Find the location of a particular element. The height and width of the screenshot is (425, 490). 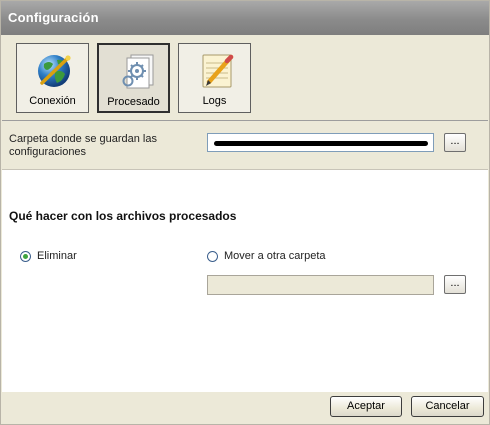

tab-logs: Logs is located at coordinates (214, 78).